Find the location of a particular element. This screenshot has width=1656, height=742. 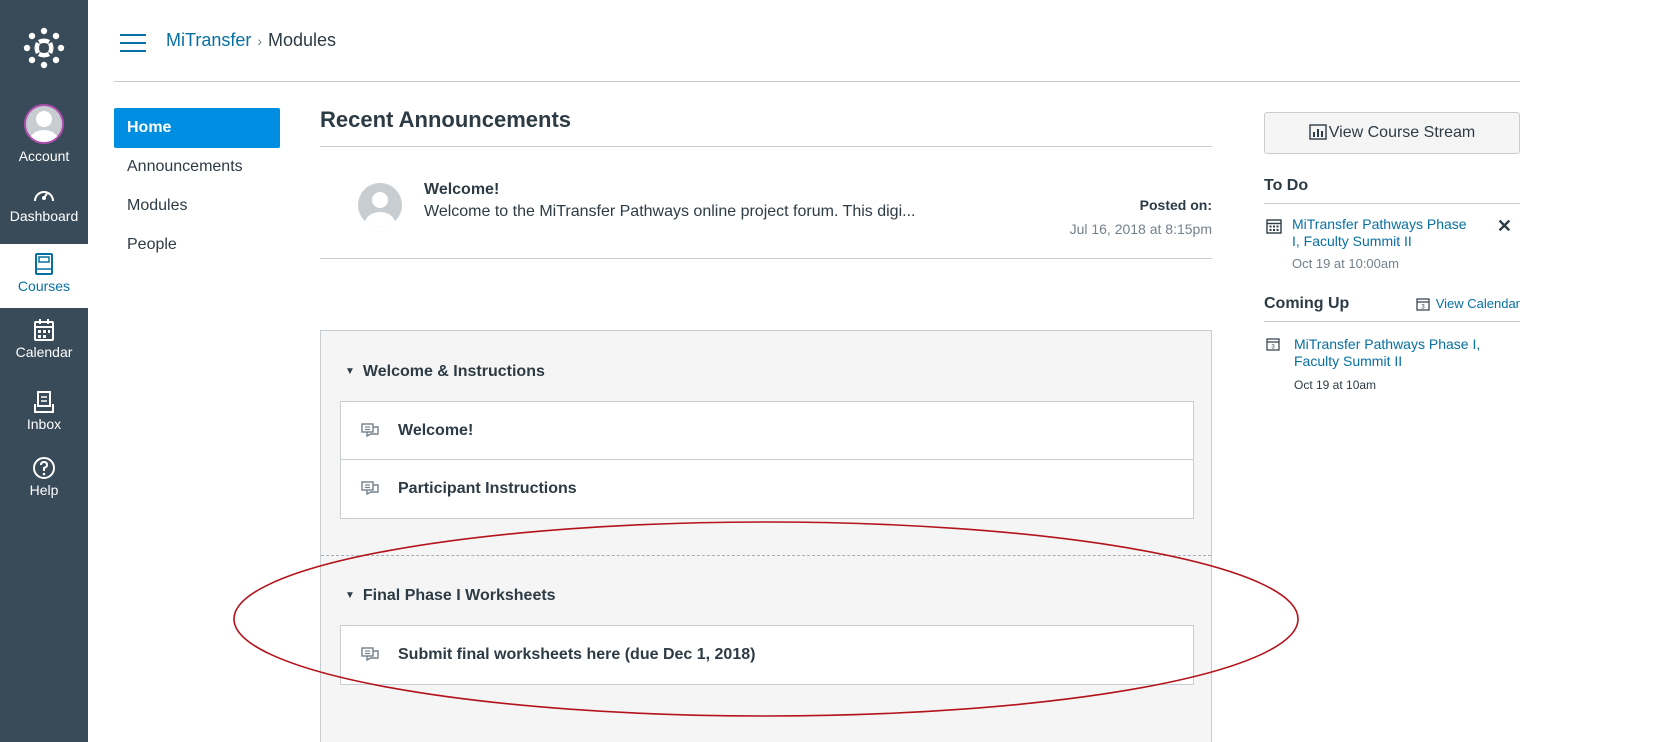

module-item: Participant Instructions is located at coordinates (767, 489).